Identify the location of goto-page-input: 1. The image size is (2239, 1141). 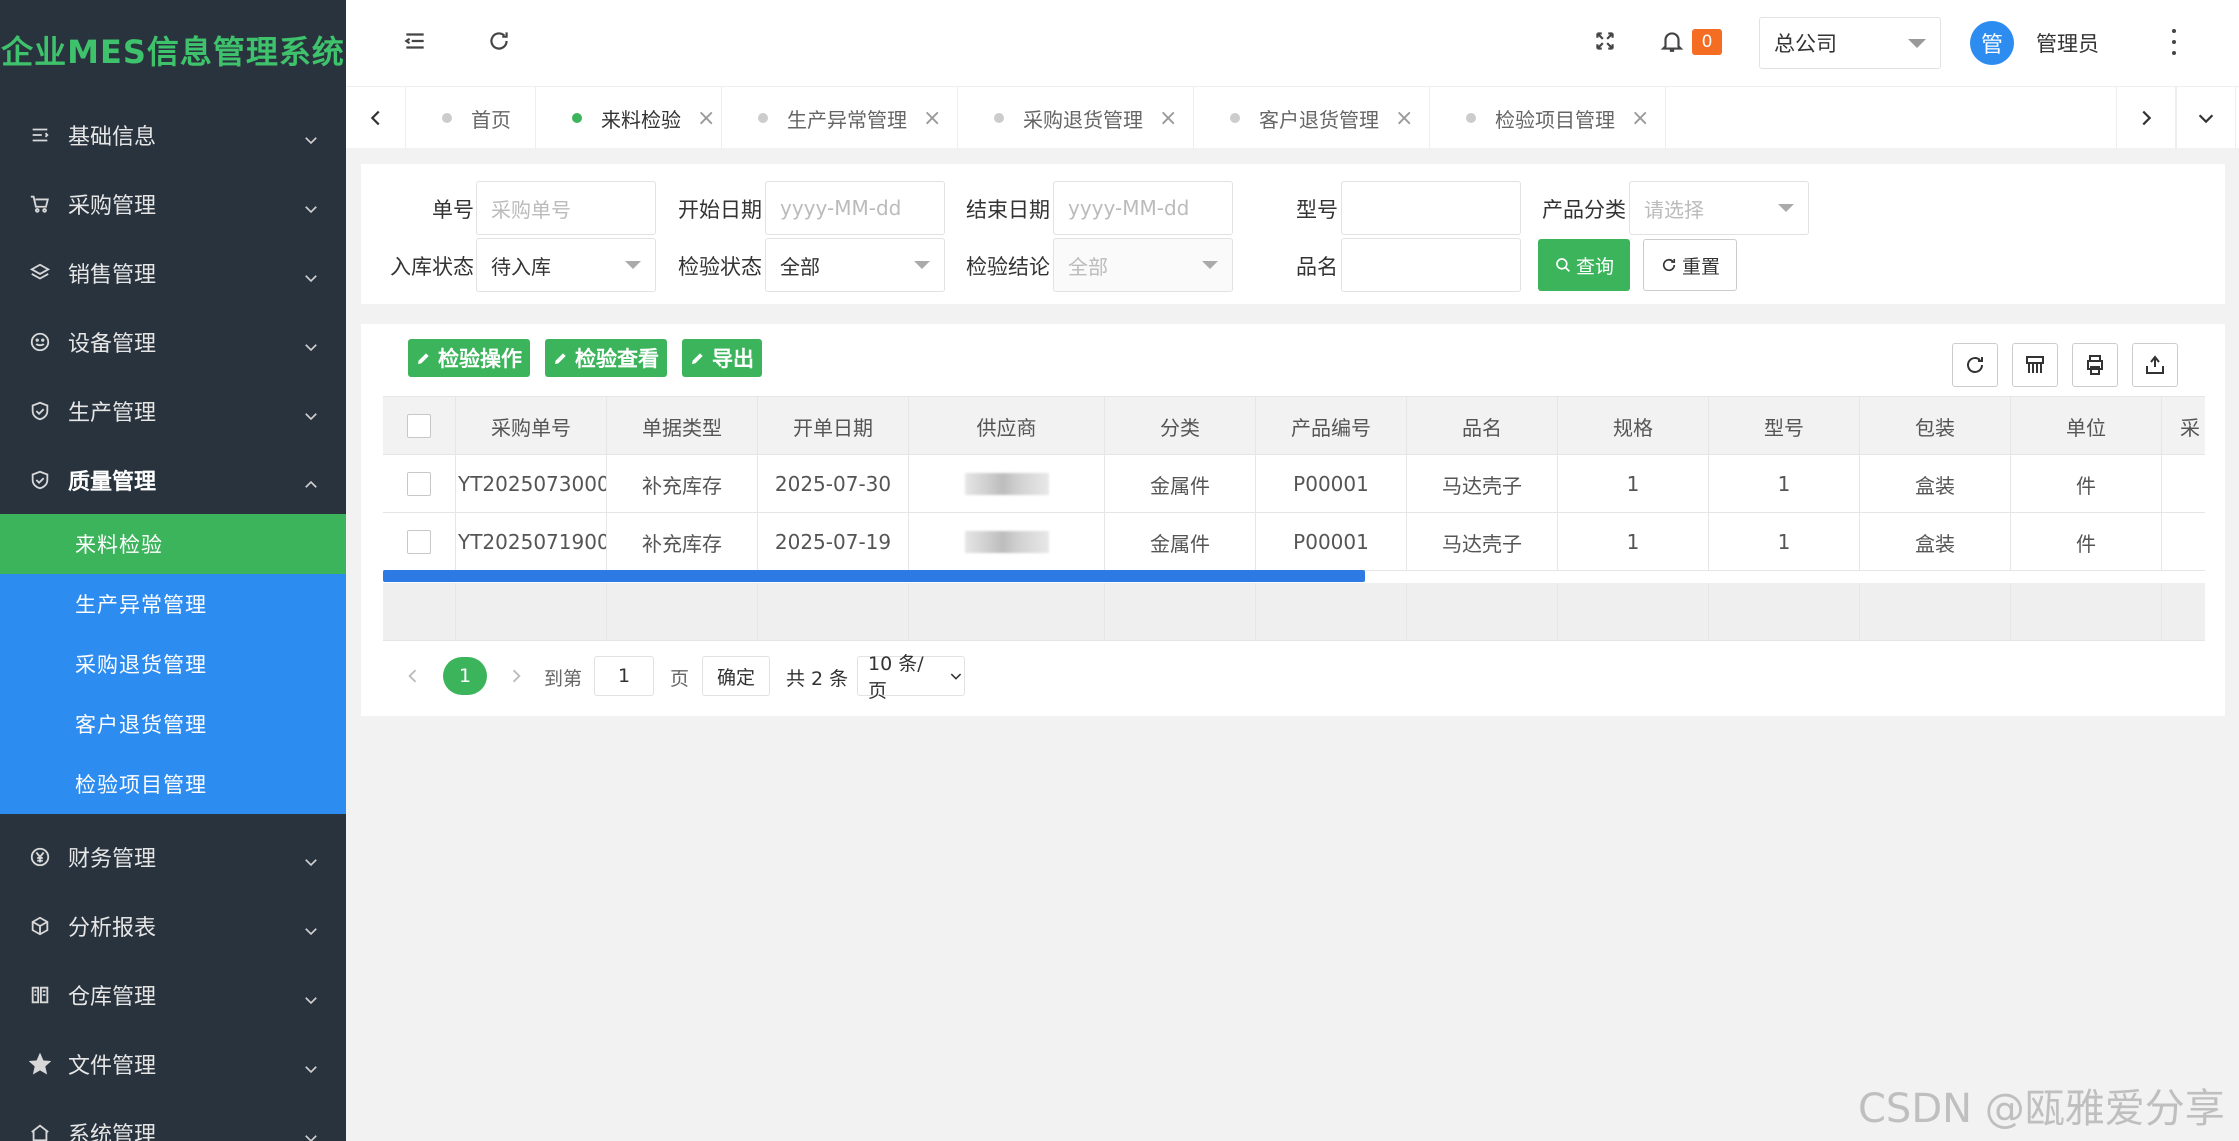
(624, 676).